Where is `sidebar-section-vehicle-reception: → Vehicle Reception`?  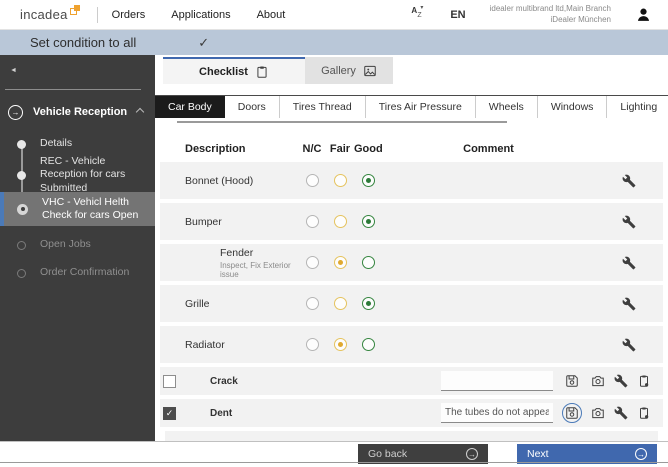 sidebar-section-vehicle-reception: → Vehicle Reception is located at coordinates (77, 112).